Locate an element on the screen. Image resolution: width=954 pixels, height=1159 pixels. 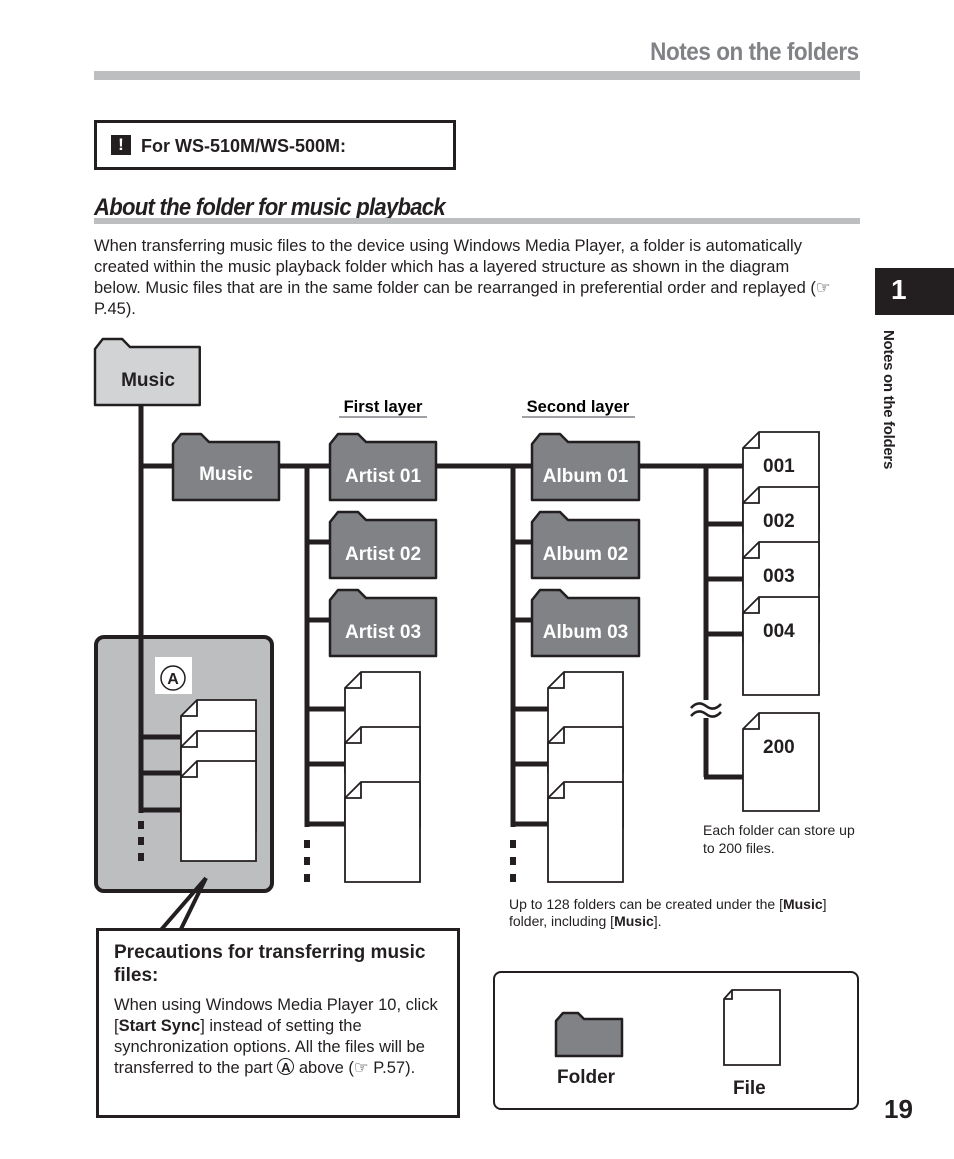
body-text: above (☞ P.57). is located at coordinates (355, 1068).